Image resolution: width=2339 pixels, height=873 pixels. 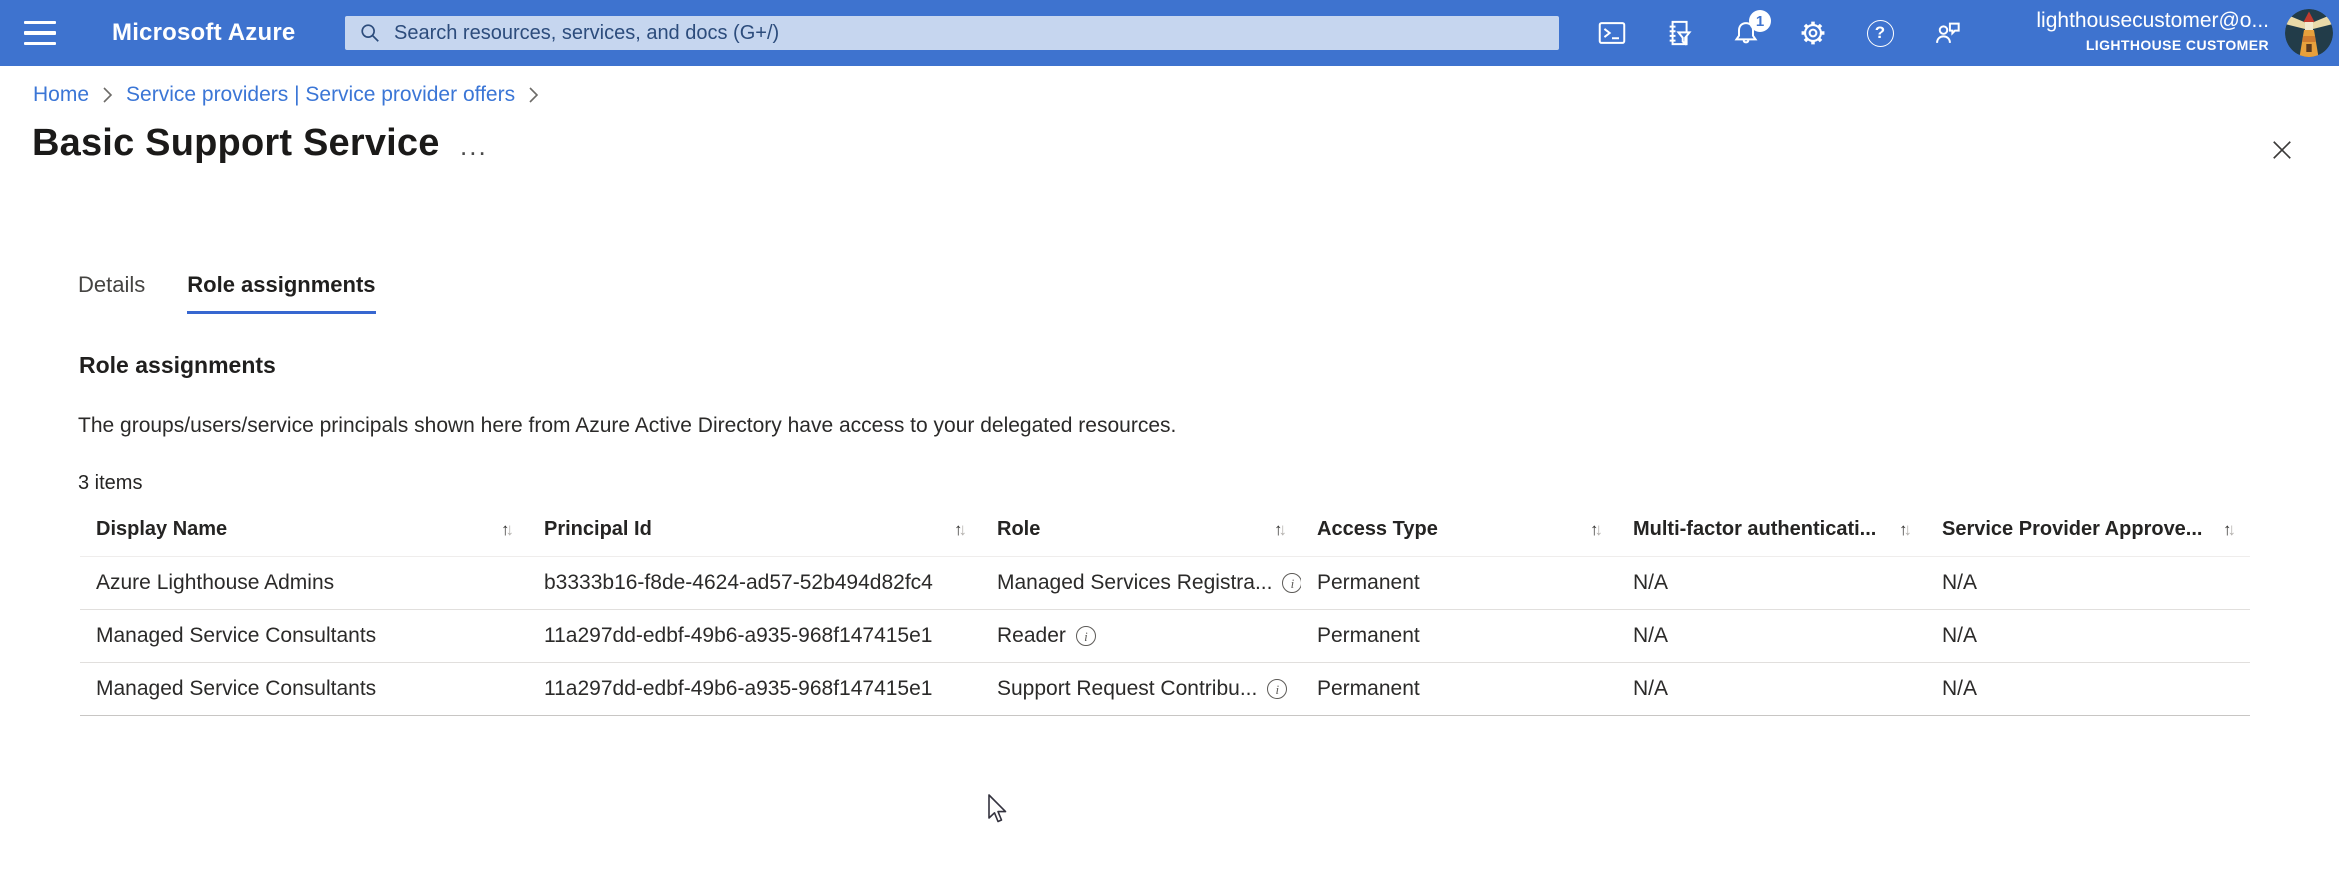 What do you see at coordinates (203, 33) in the screenshot?
I see `azure-brand-logo: Microsoft Azure` at bounding box center [203, 33].